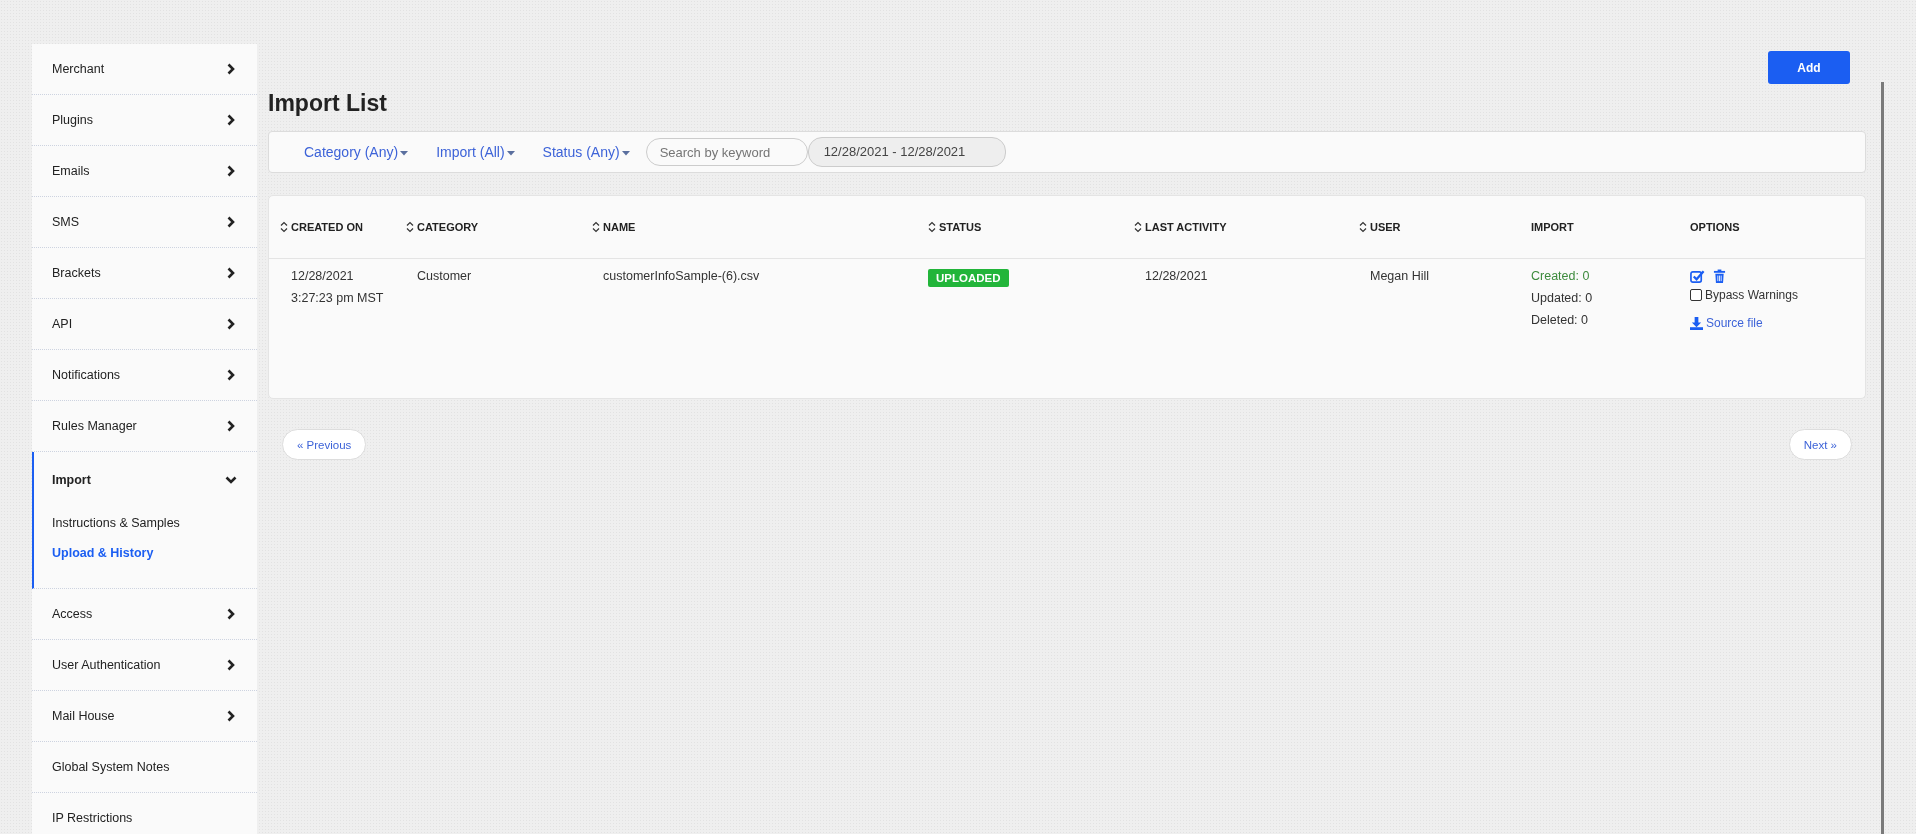 The height and width of the screenshot is (834, 1916). Describe the element at coordinates (1176, 276) in the screenshot. I see `table-cell: 12/28/2021` at that location.